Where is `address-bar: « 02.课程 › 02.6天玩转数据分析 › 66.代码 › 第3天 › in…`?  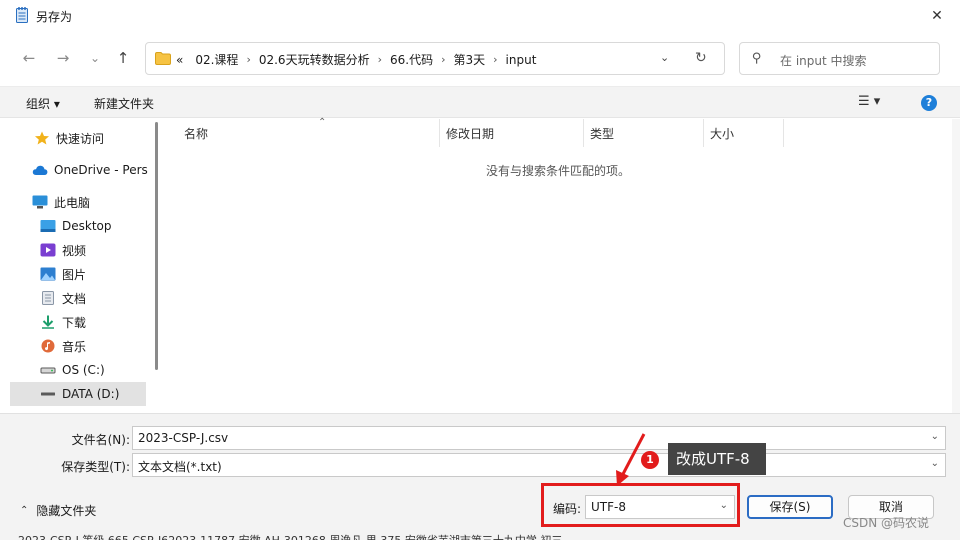
address-bar: « 02.课程 › 02.6天玩转数据分析 › 66.代码 › 第3天 › in… is located at coordinates (435, 58).